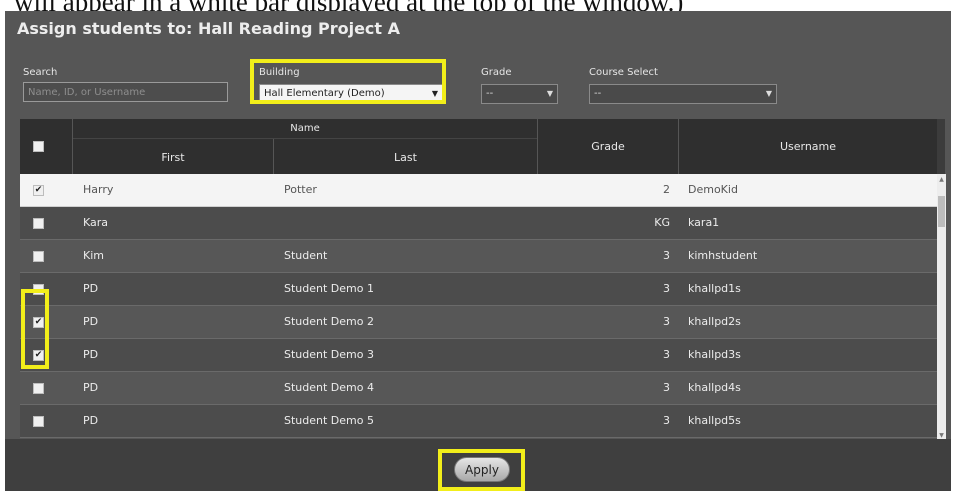 Image resolution: width=956 pixels, height=491 pixels. Describe the element at coordinates (478, 355) in the screenshot. I see `table-row: ✔ PD Student Demo 3 3 khallpd3s` at that location.